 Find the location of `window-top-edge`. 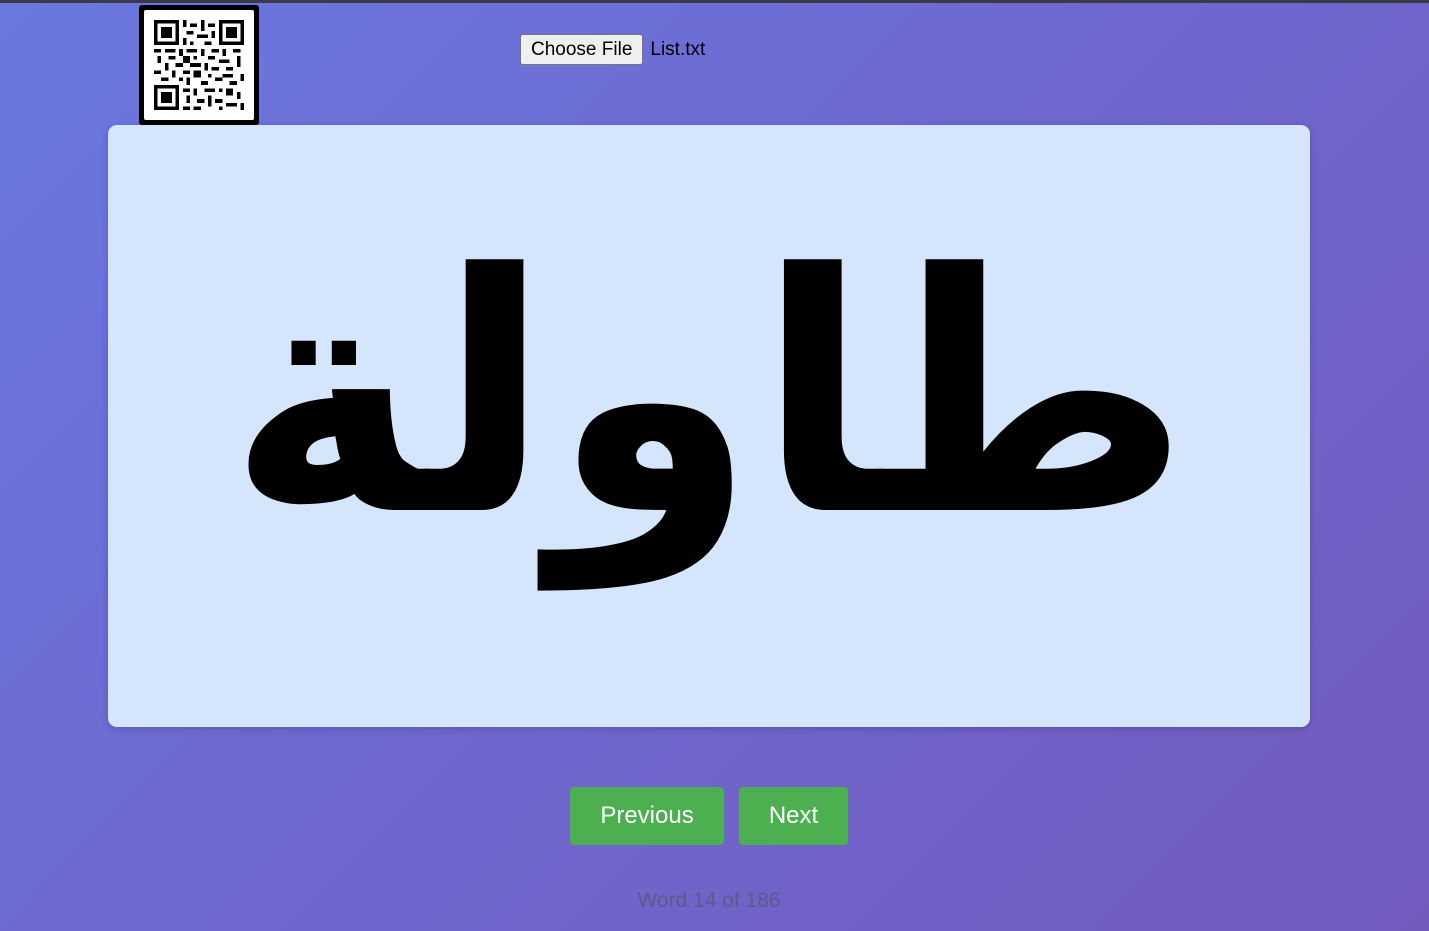

window-top-edge is located at coordinates (714, 1).